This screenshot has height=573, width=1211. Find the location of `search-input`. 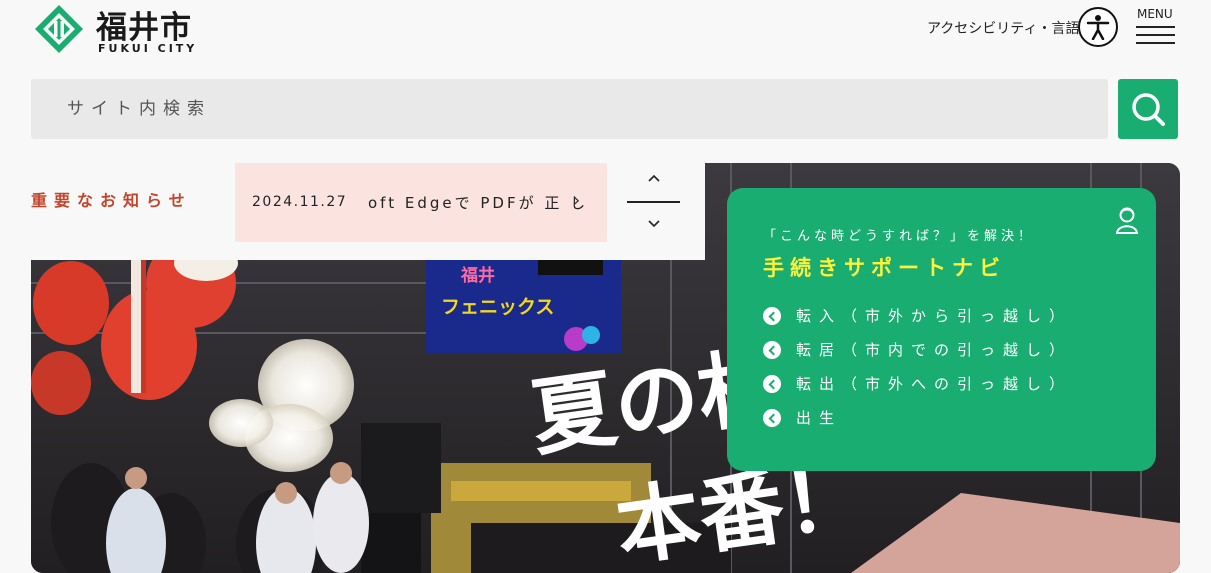

search-input is located at coordinates (569, 109).